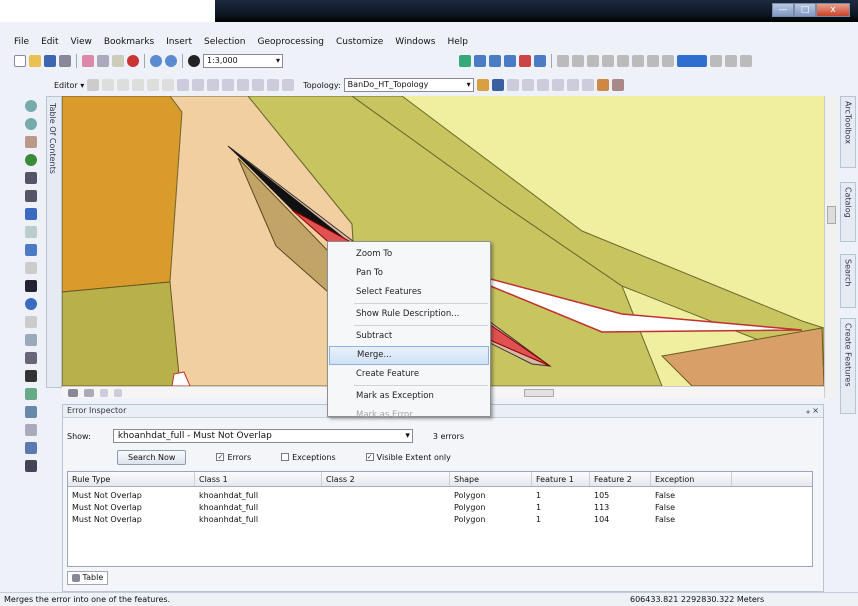 This screenshot has height=606, width=858. What do you see at coordinates (273, 85) in the screenshot?
I see `sketch-properties-icon` at bounding box center [273, 85].